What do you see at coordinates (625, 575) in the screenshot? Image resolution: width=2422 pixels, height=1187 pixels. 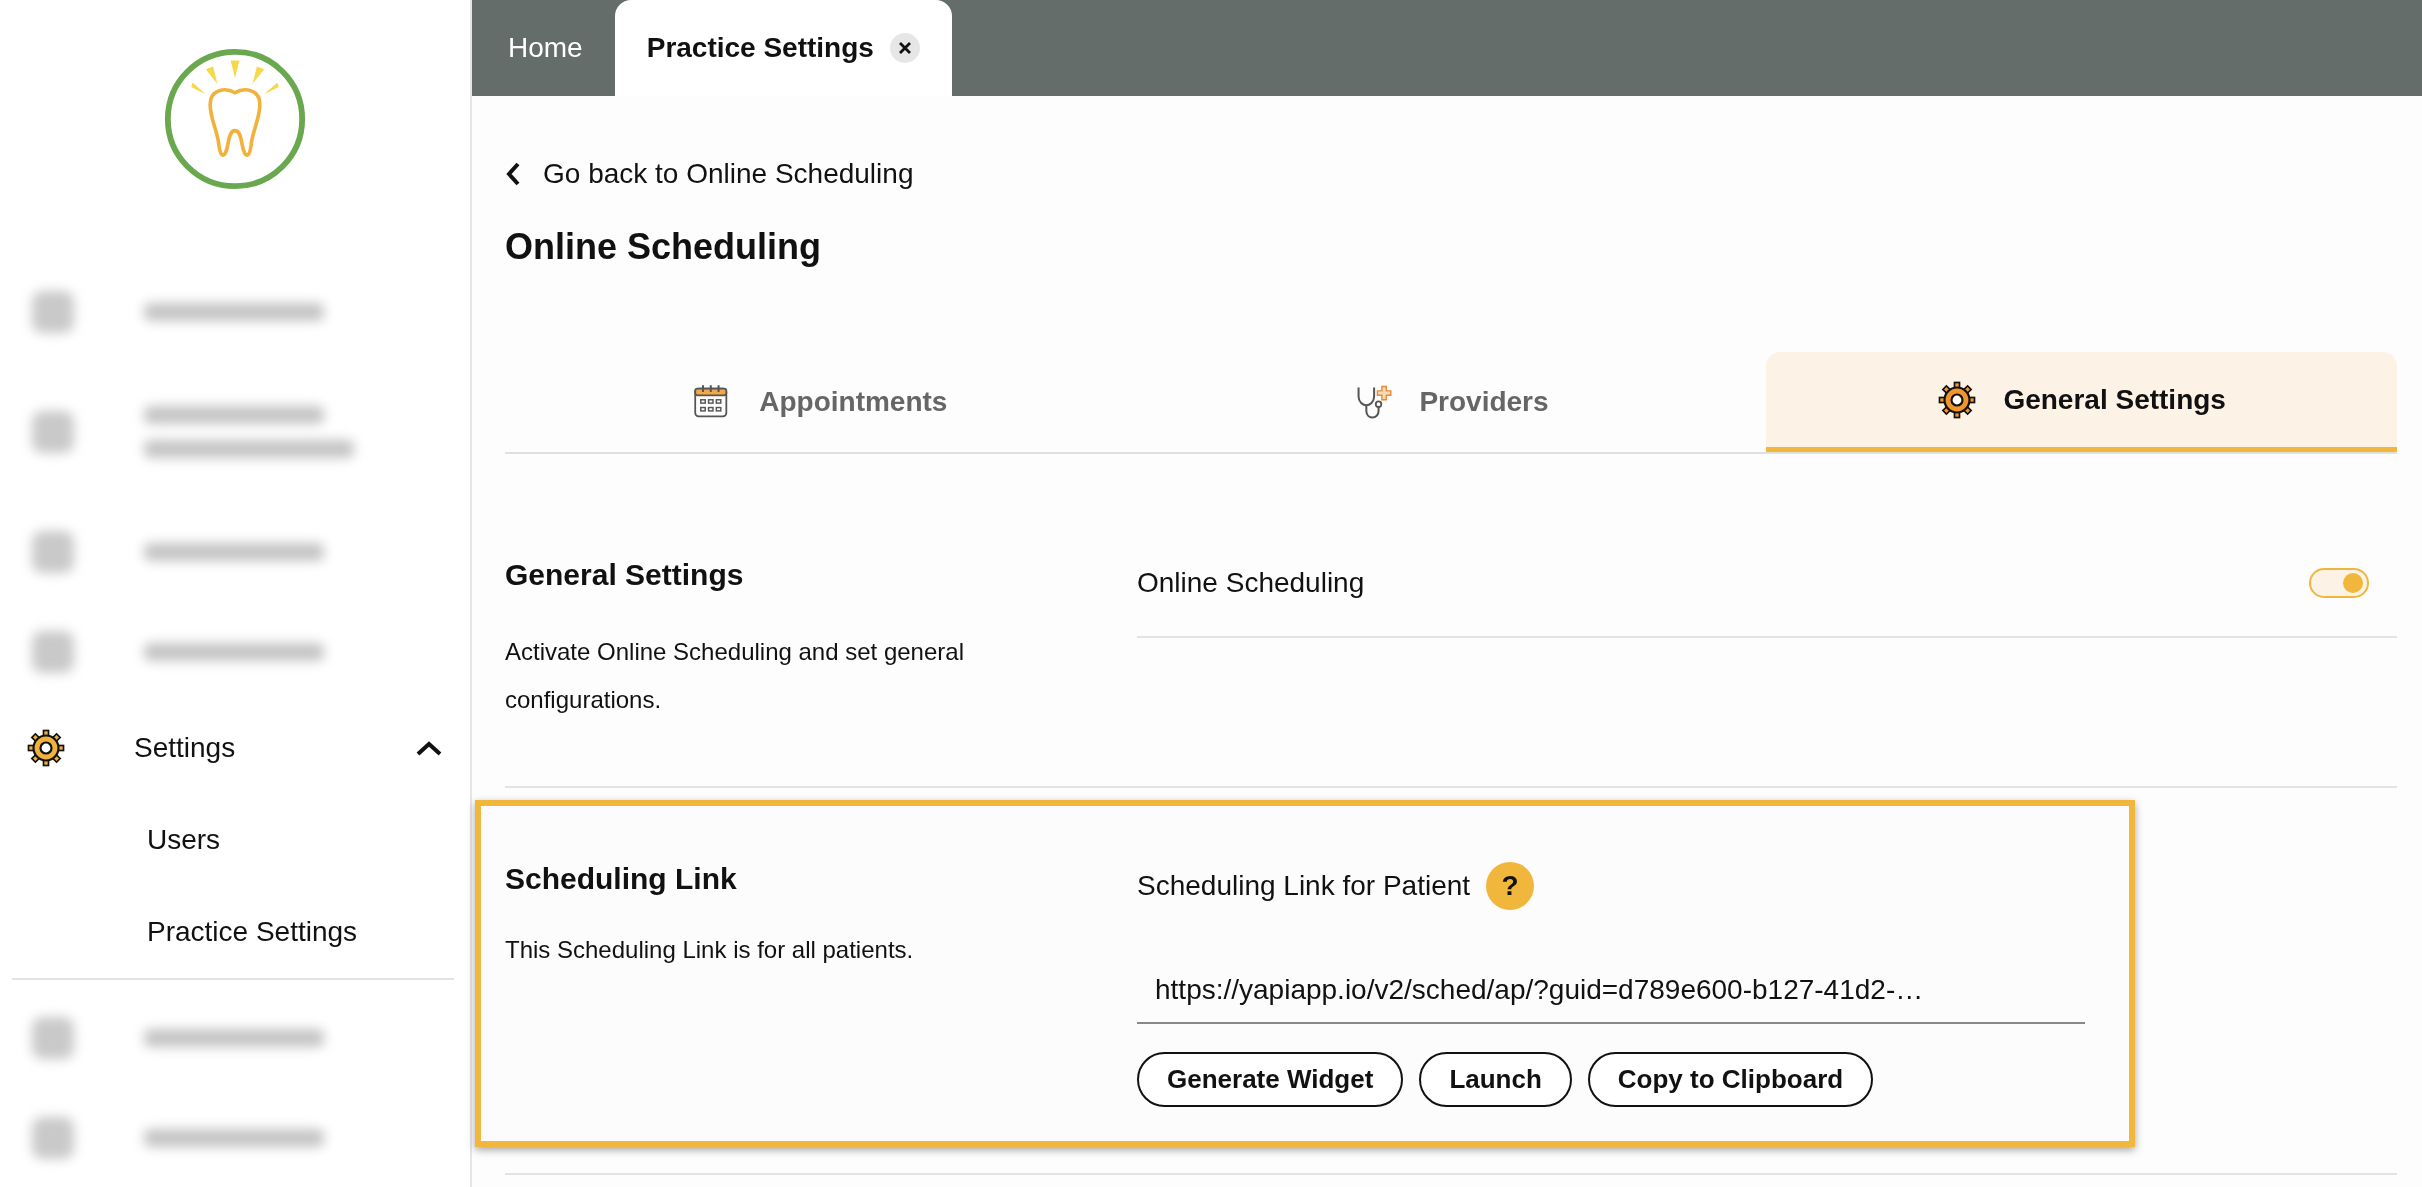 I see `section-title: General Settings` at bounding box center [625, 575].